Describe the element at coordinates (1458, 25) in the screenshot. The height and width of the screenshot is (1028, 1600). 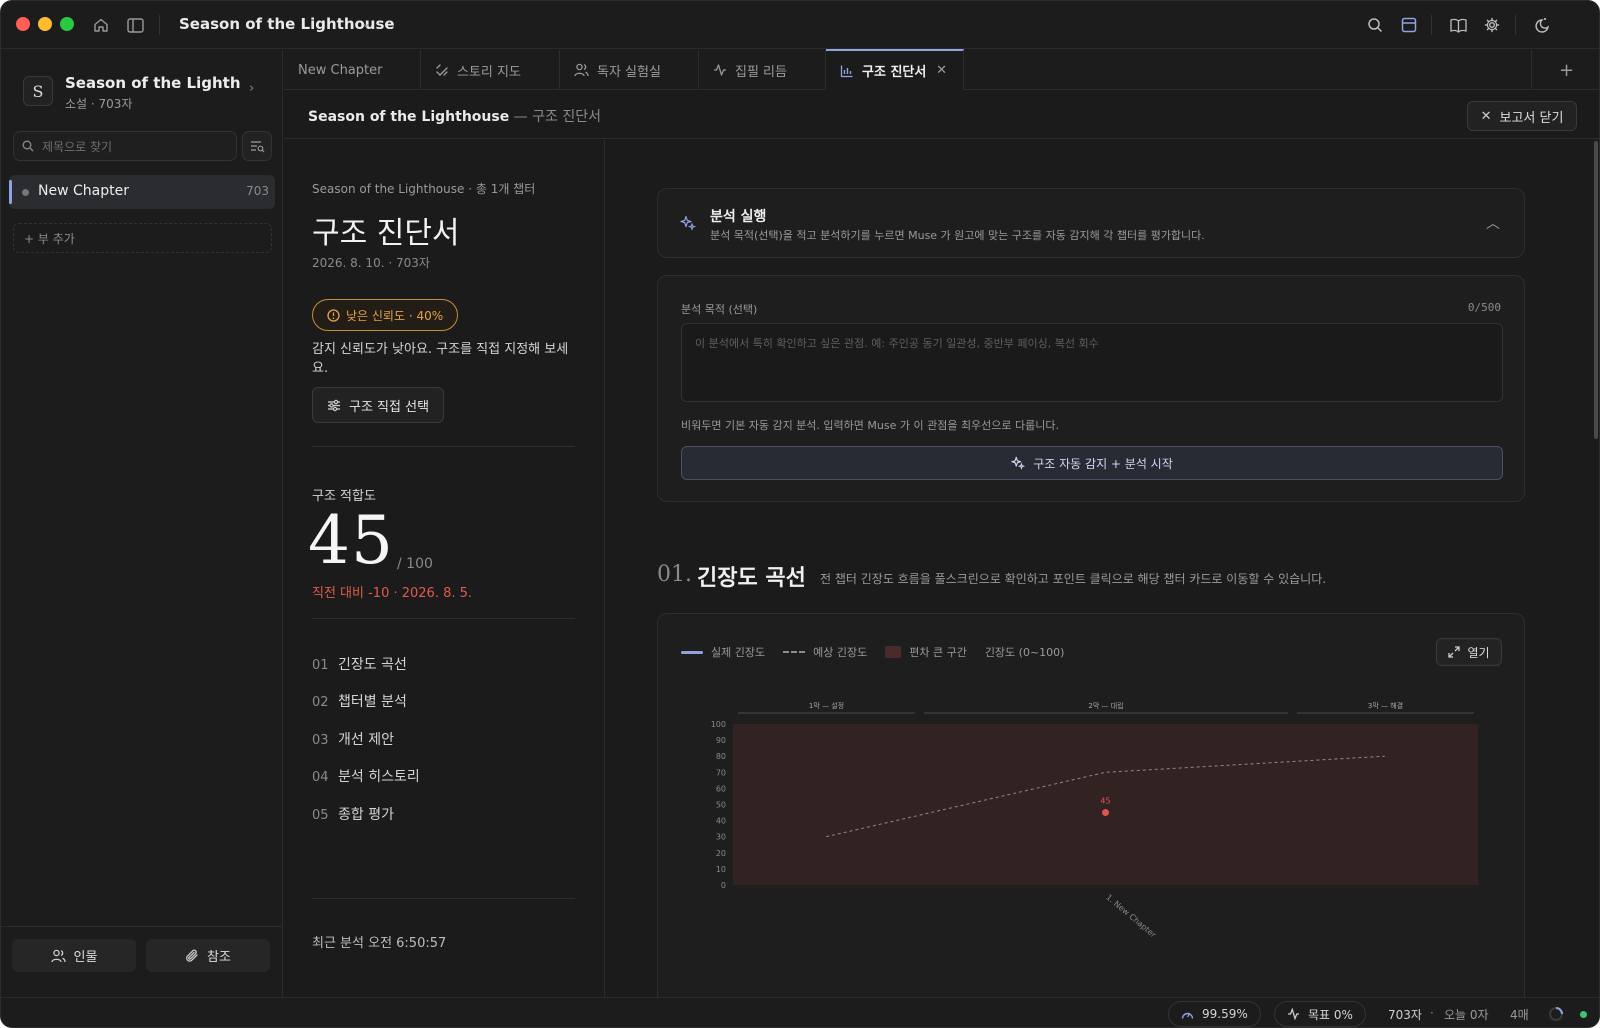
I see `book-icon` at that location.